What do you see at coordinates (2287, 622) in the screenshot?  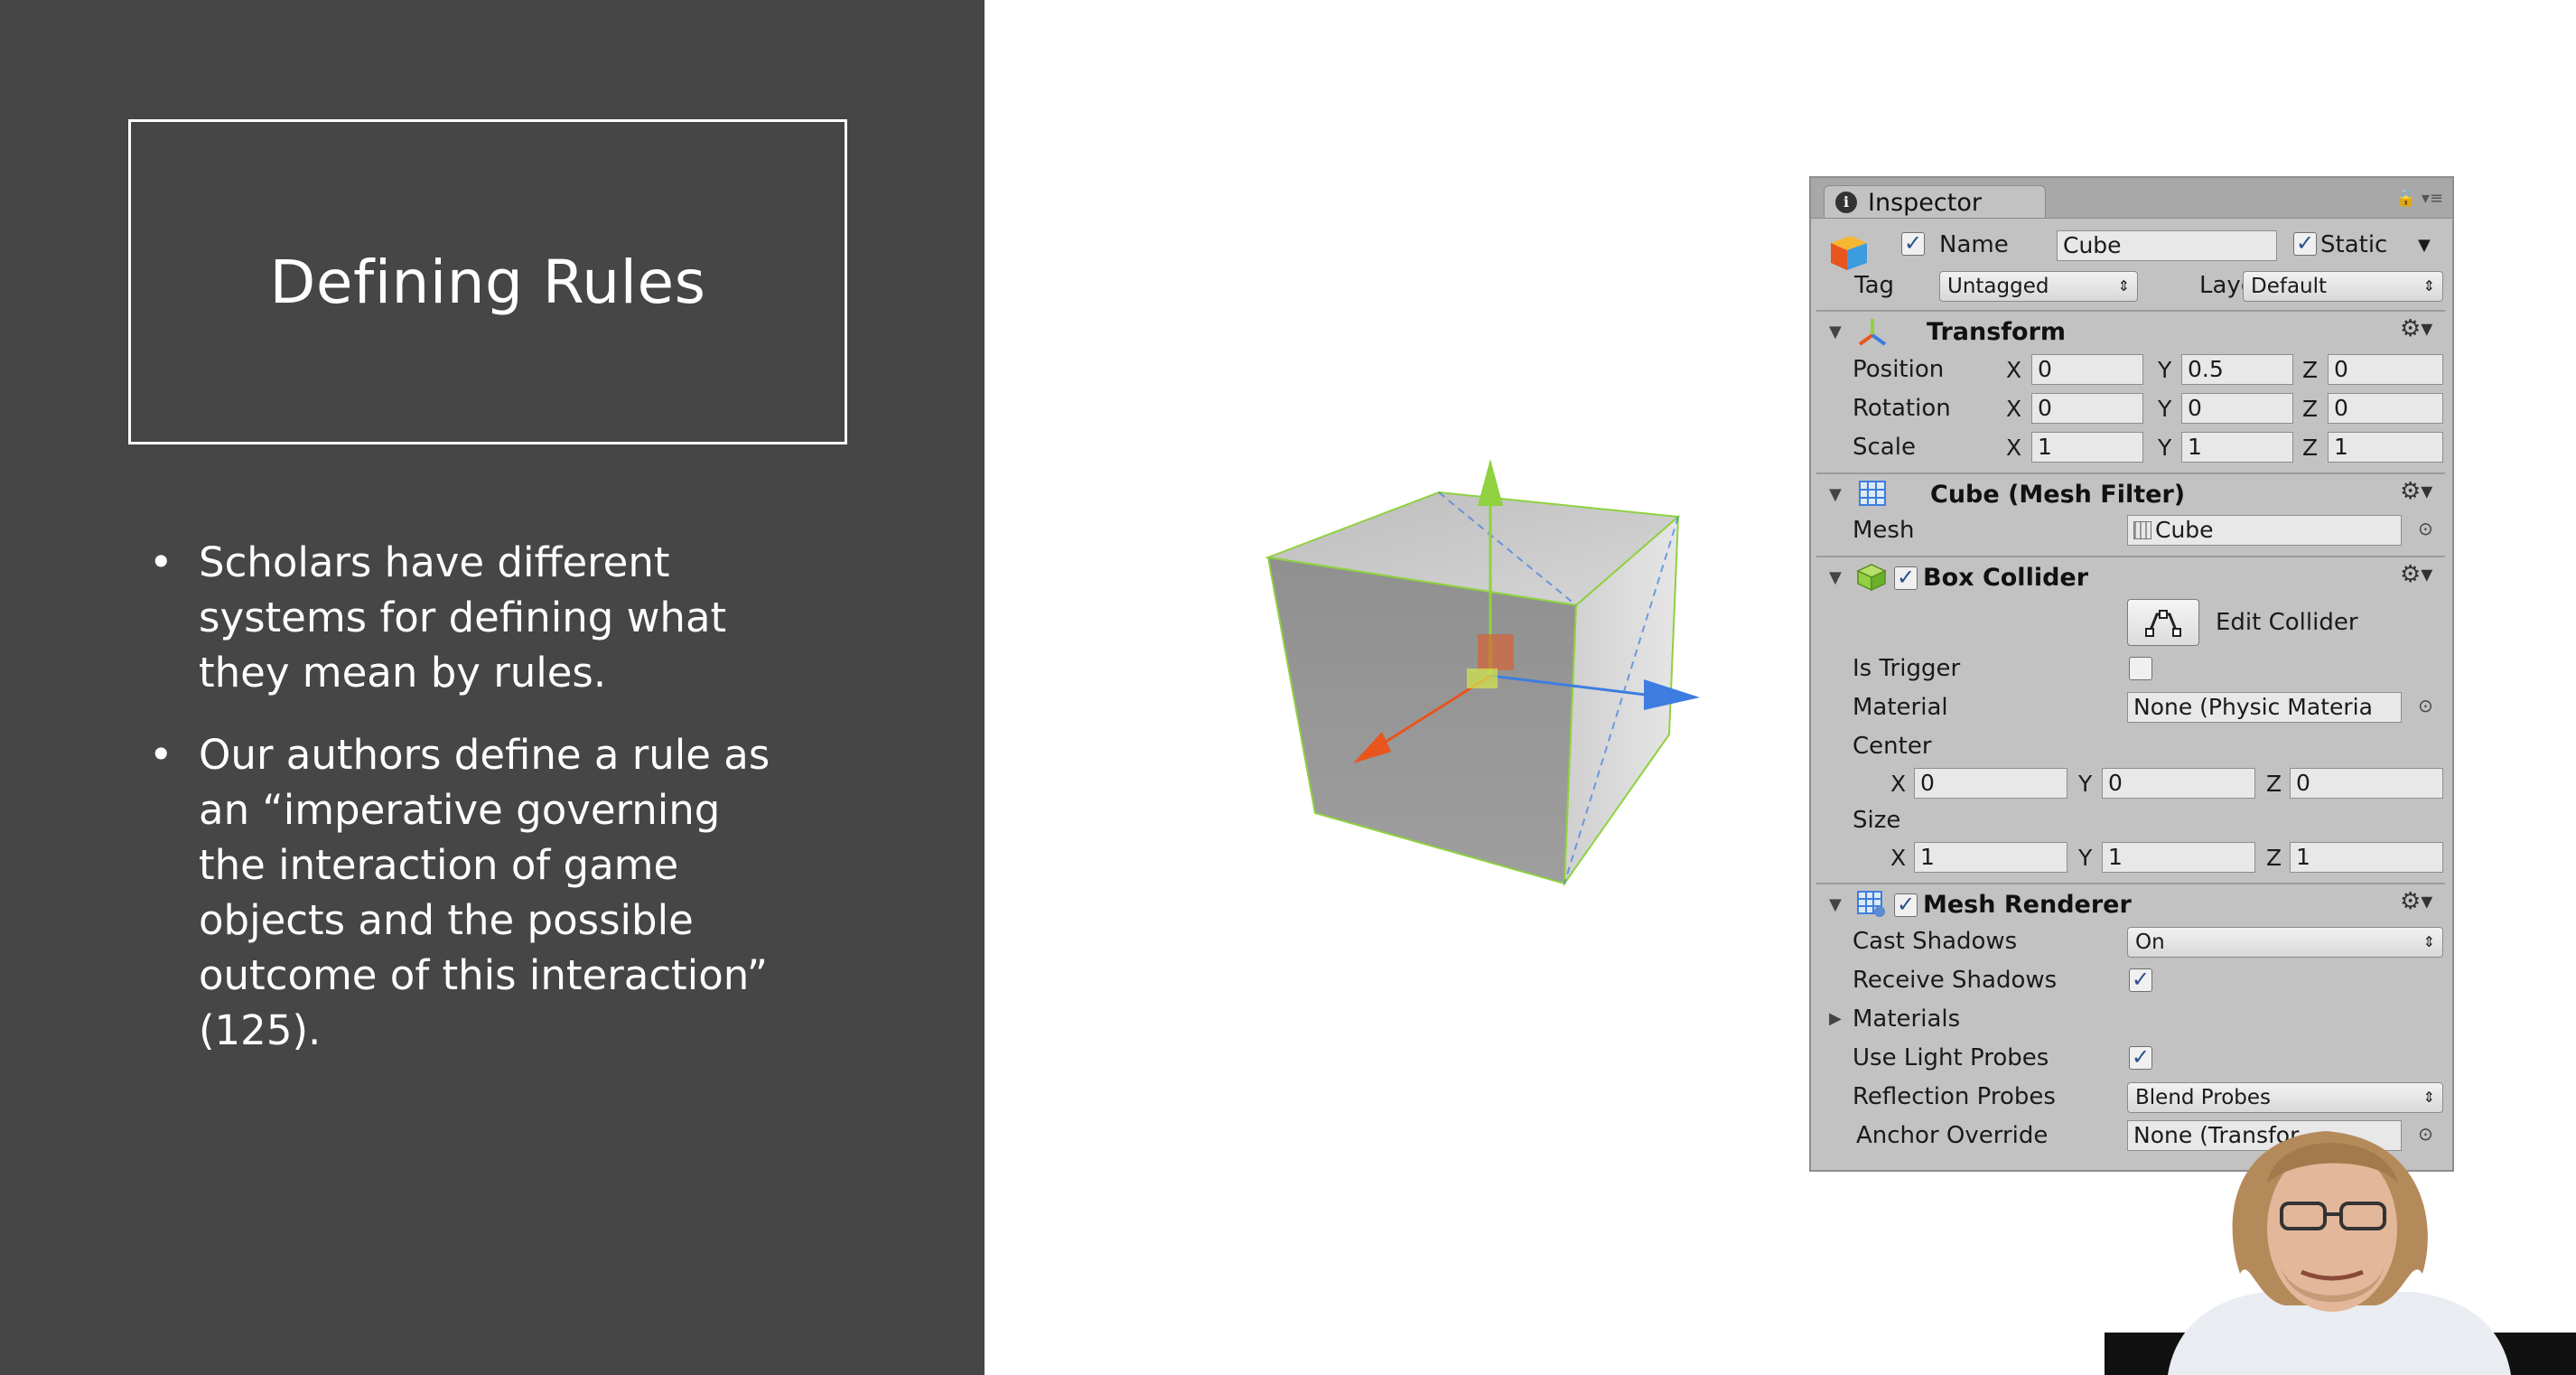 I see `edit-collider-label: Edit Collider` at bounding box center [2287, 622].